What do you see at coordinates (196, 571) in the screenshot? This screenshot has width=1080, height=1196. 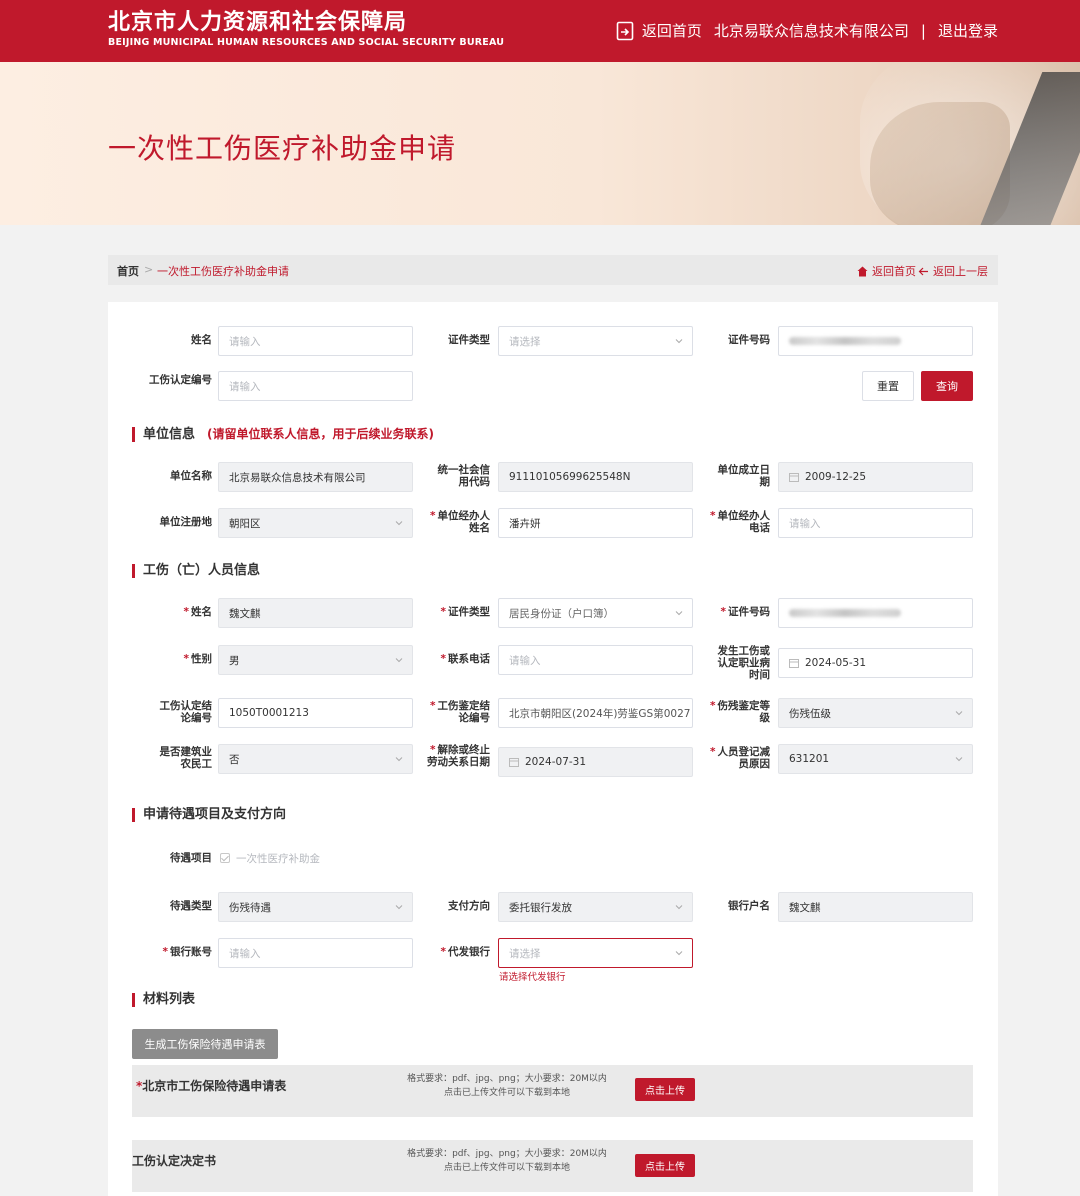 I see `person-section-title: 工伤（亡）人员信息` at bounding box center [196, 571].